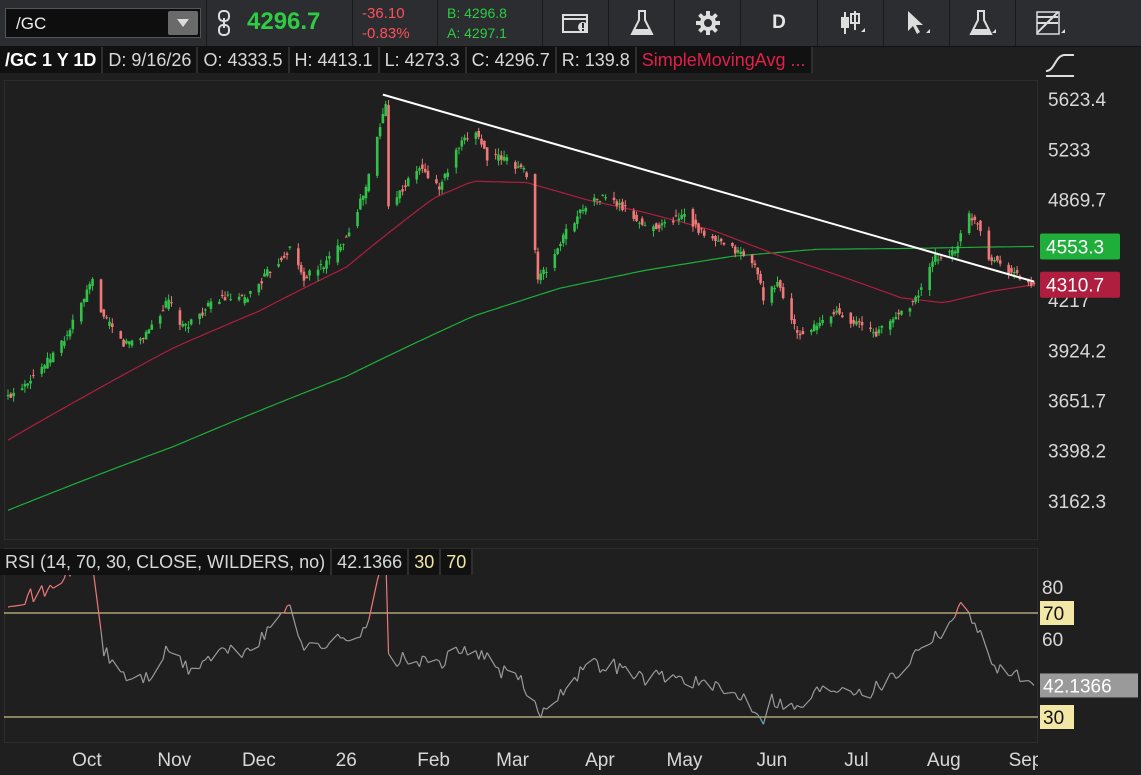 The width and height of the screenshot is (1141, 775). What do you see at coordinates (856, 760) in the screenshot?
I see `time-tick-label: Jul` at bounding box center [856, 760].